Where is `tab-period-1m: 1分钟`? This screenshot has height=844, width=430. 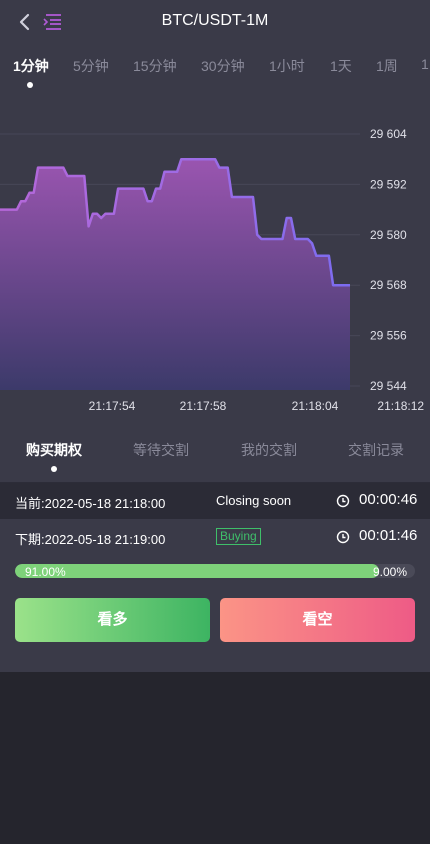
tab-period-1m: 1分钟 is located at coordinates (31, 66).